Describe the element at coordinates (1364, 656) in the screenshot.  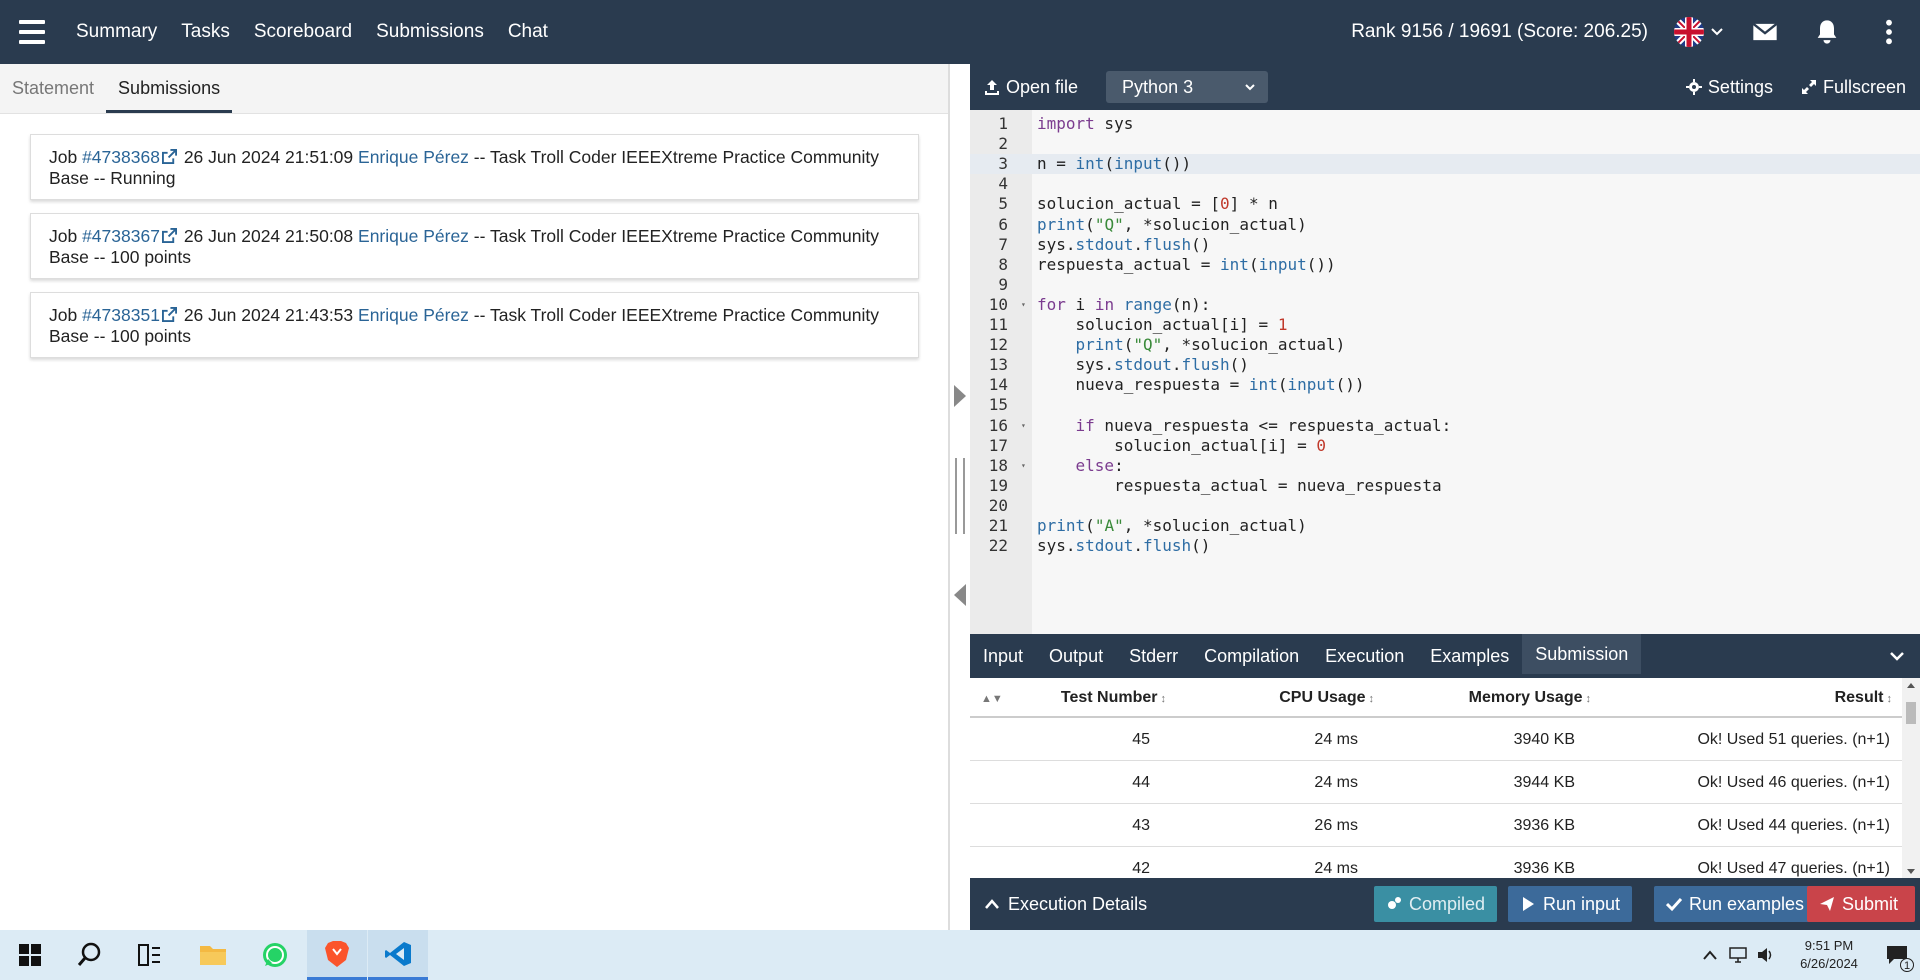
I see `tab-execution: Execution` at that location.